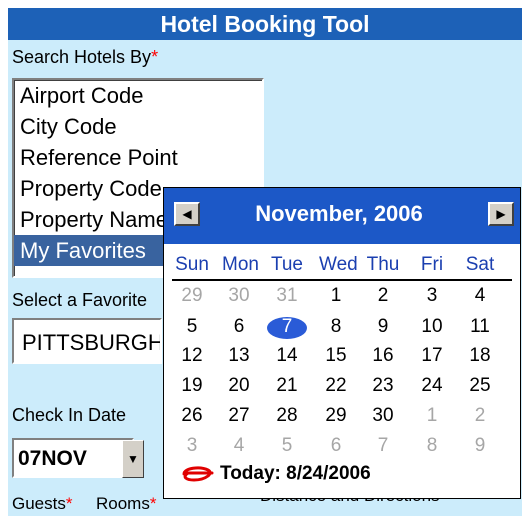 The height and width of the screenshot is (516, 532). Describe the element at coordinates (265, 24) in the screenshot. I see `page-title: Hotel Booking Tool` at that location.